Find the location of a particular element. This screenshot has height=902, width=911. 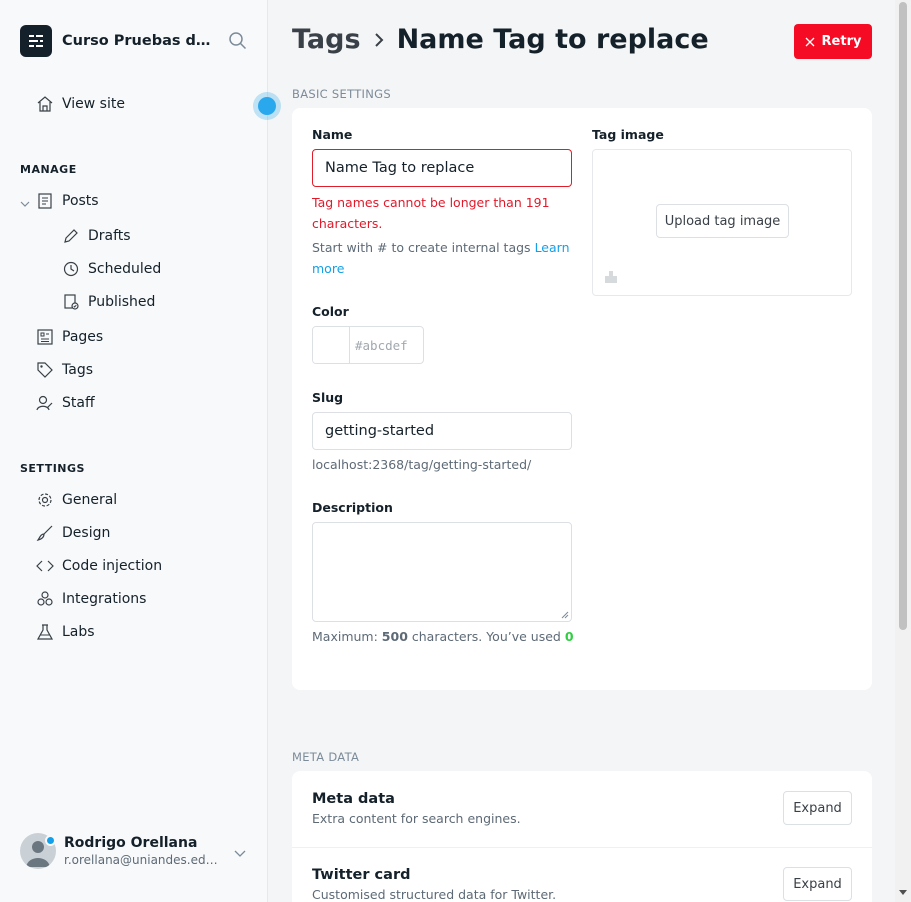

resize-handle-icon is located at coordinates (565, 615).